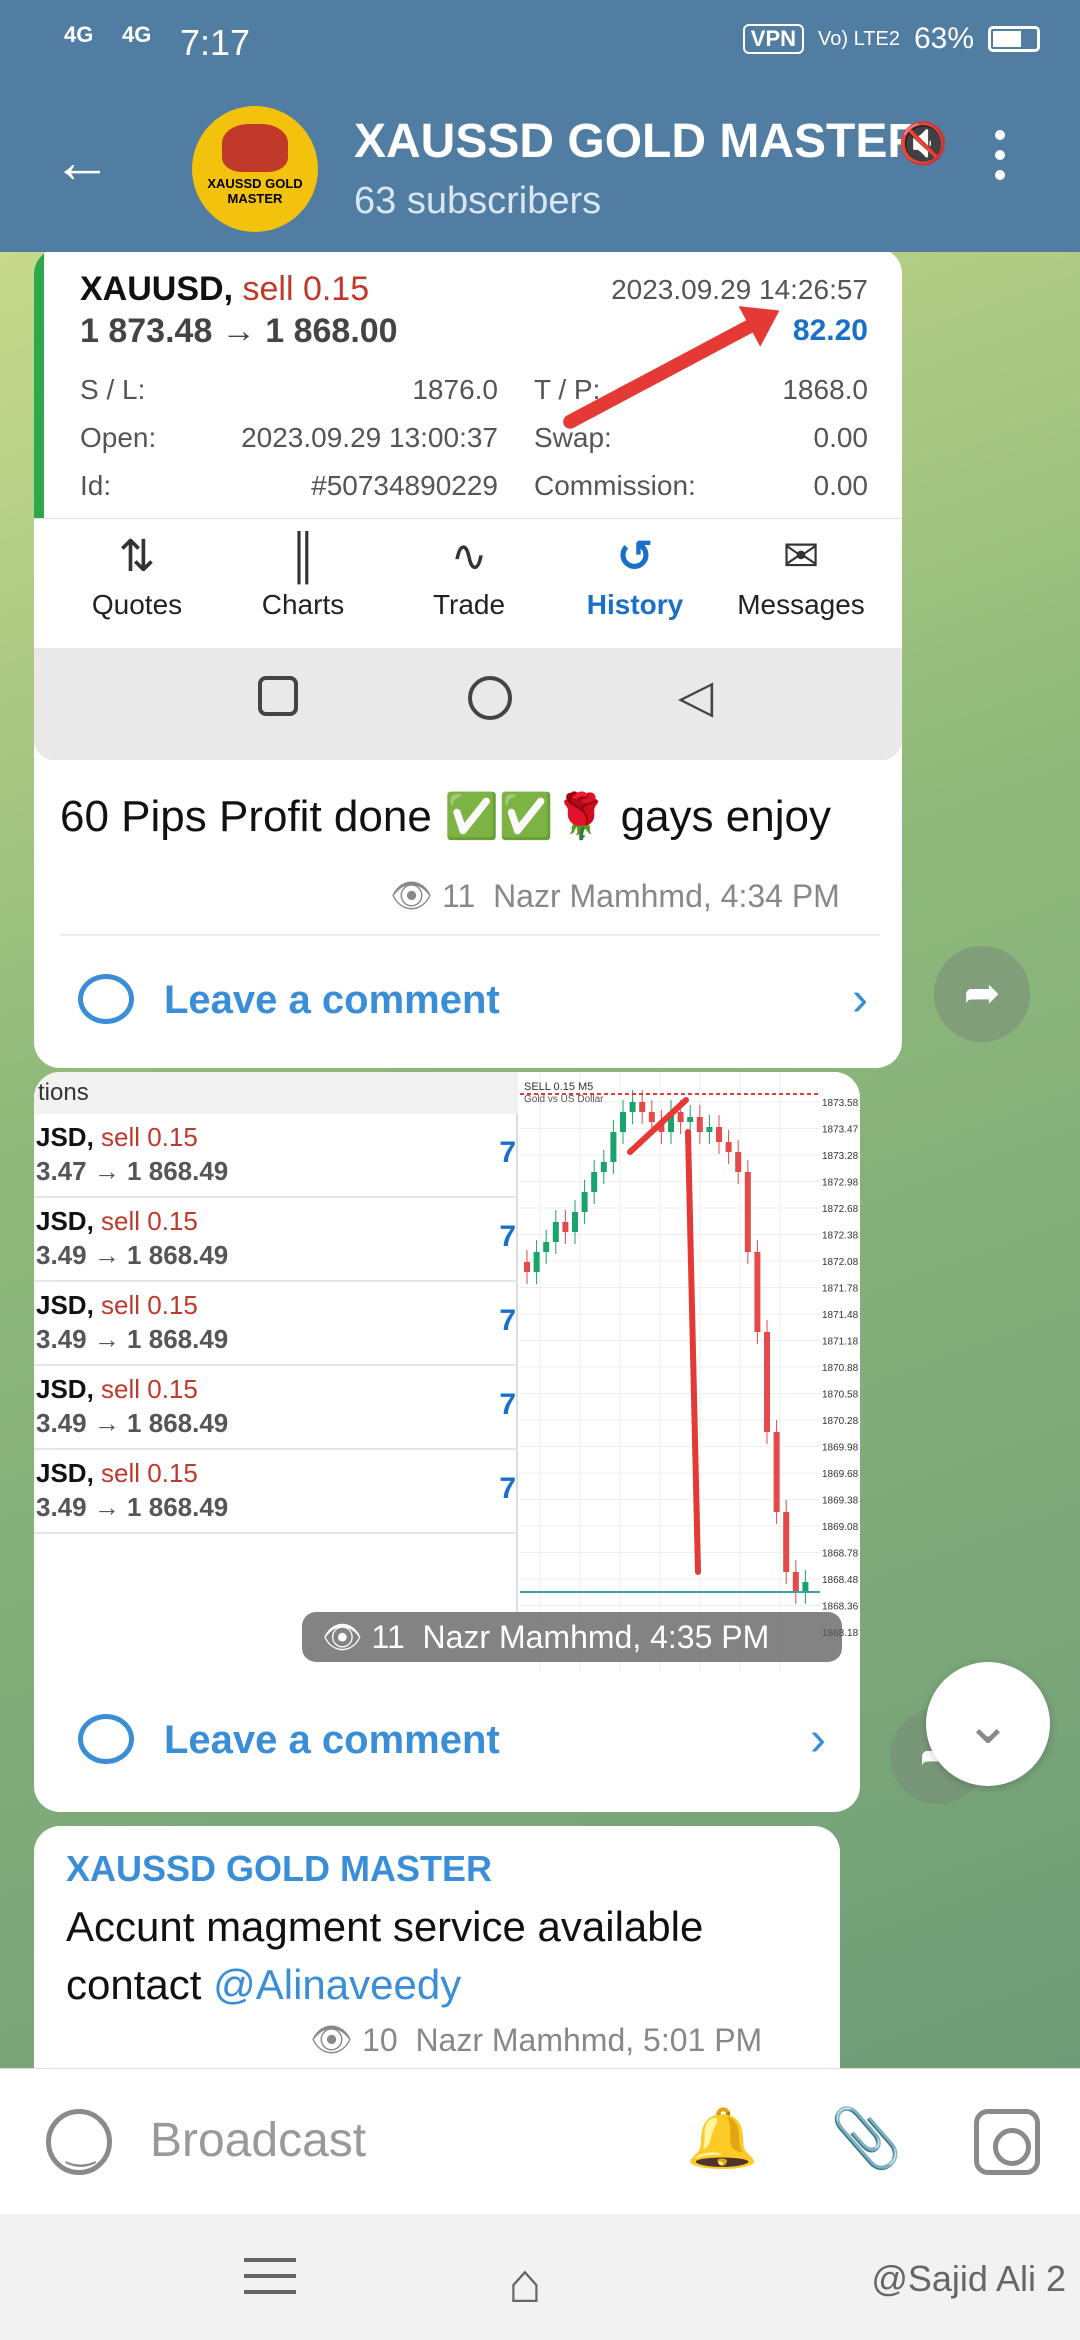 Image resolution: width=1080 pixels, height=2340 pixels. What do you see at coordinates (258, 2140) in the screenshot?
I see `broadcast-input: Broadcast` at bounding box center [258, 2140].